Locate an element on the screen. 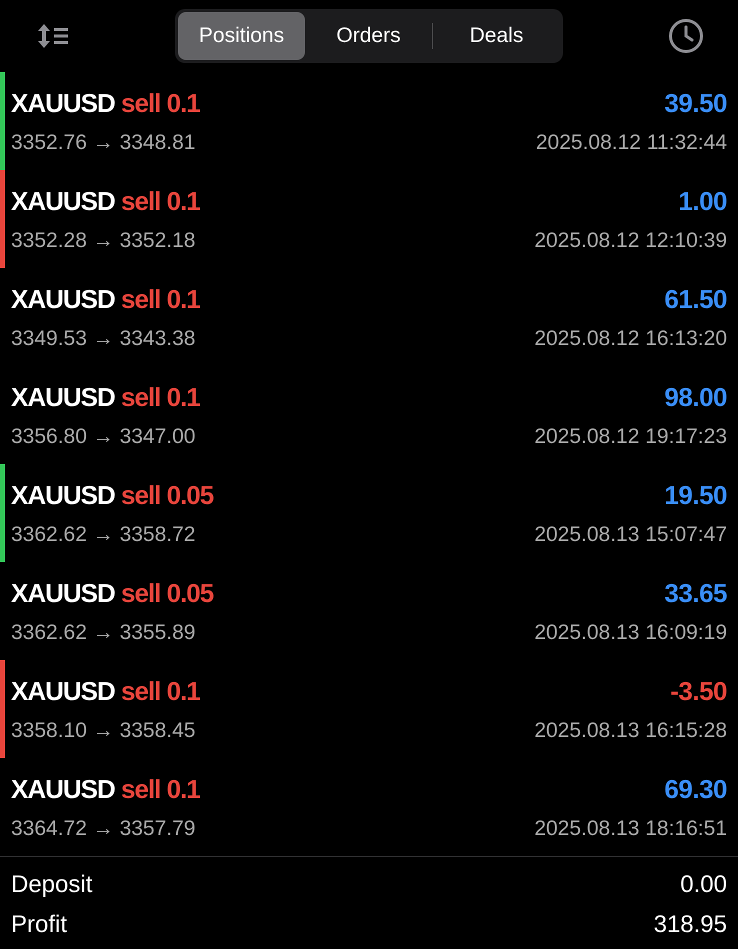 The image size is (738, 949). profit-value: 1.00 is located at coordinates (702, 201).